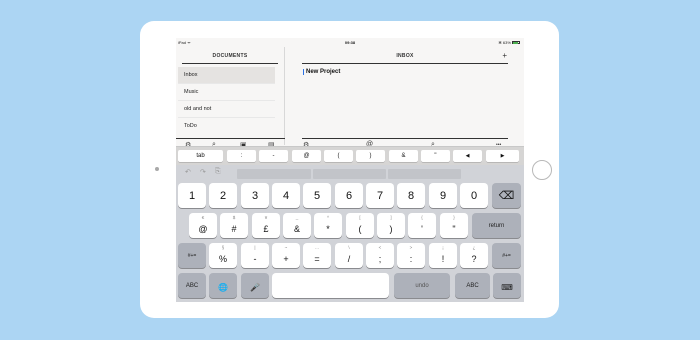  I want to click on key-plus: ~ +, so click(286, 255).